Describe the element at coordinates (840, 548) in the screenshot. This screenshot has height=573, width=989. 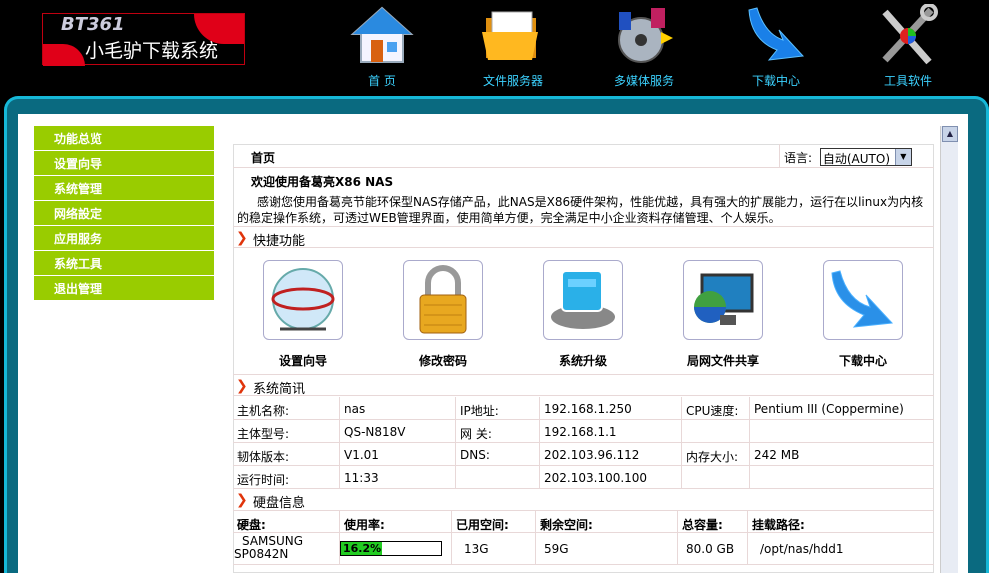
I see `disk-mount-path: /opt/nas/hdd1` at that location.